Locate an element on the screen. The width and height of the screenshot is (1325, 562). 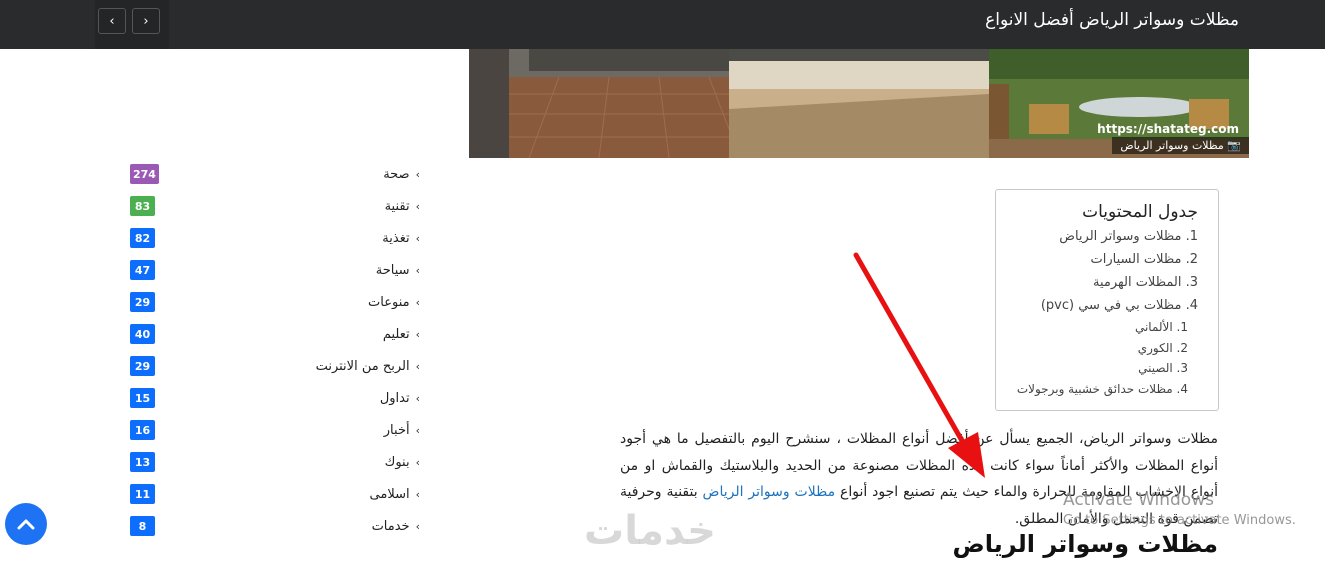
scroll-to-top-button is located at coordinates (26, 524).